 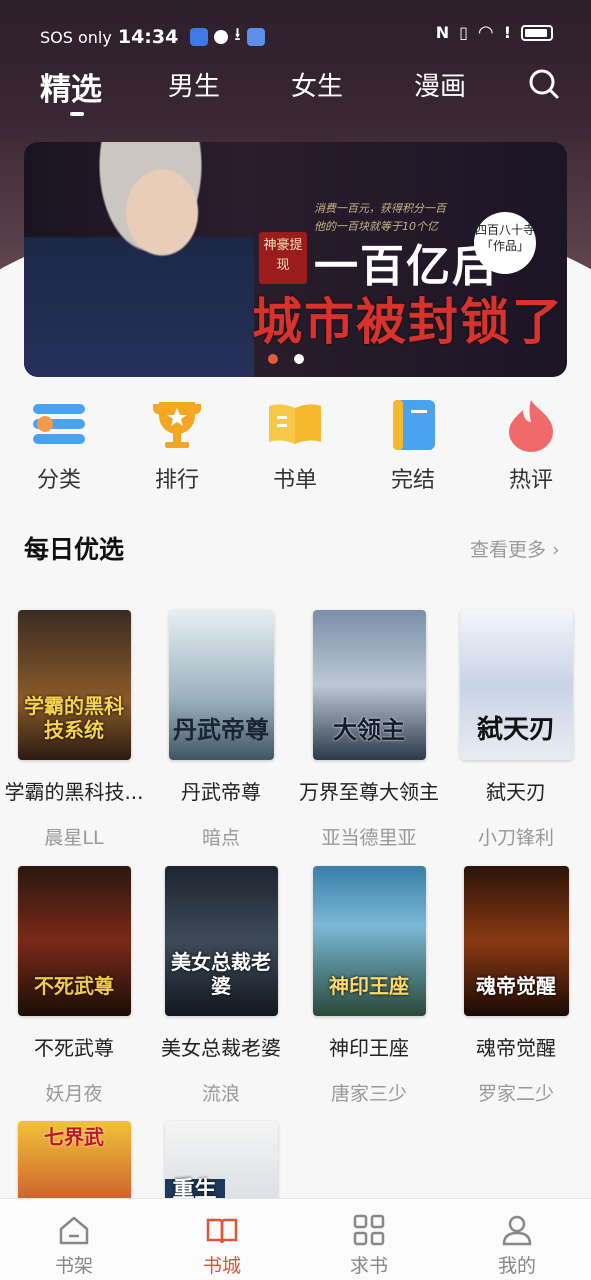 What do you see at coordinates (485, 32) in the screenshot?
I see `wifi-icon: ◠` at bounding box center [485, 32].